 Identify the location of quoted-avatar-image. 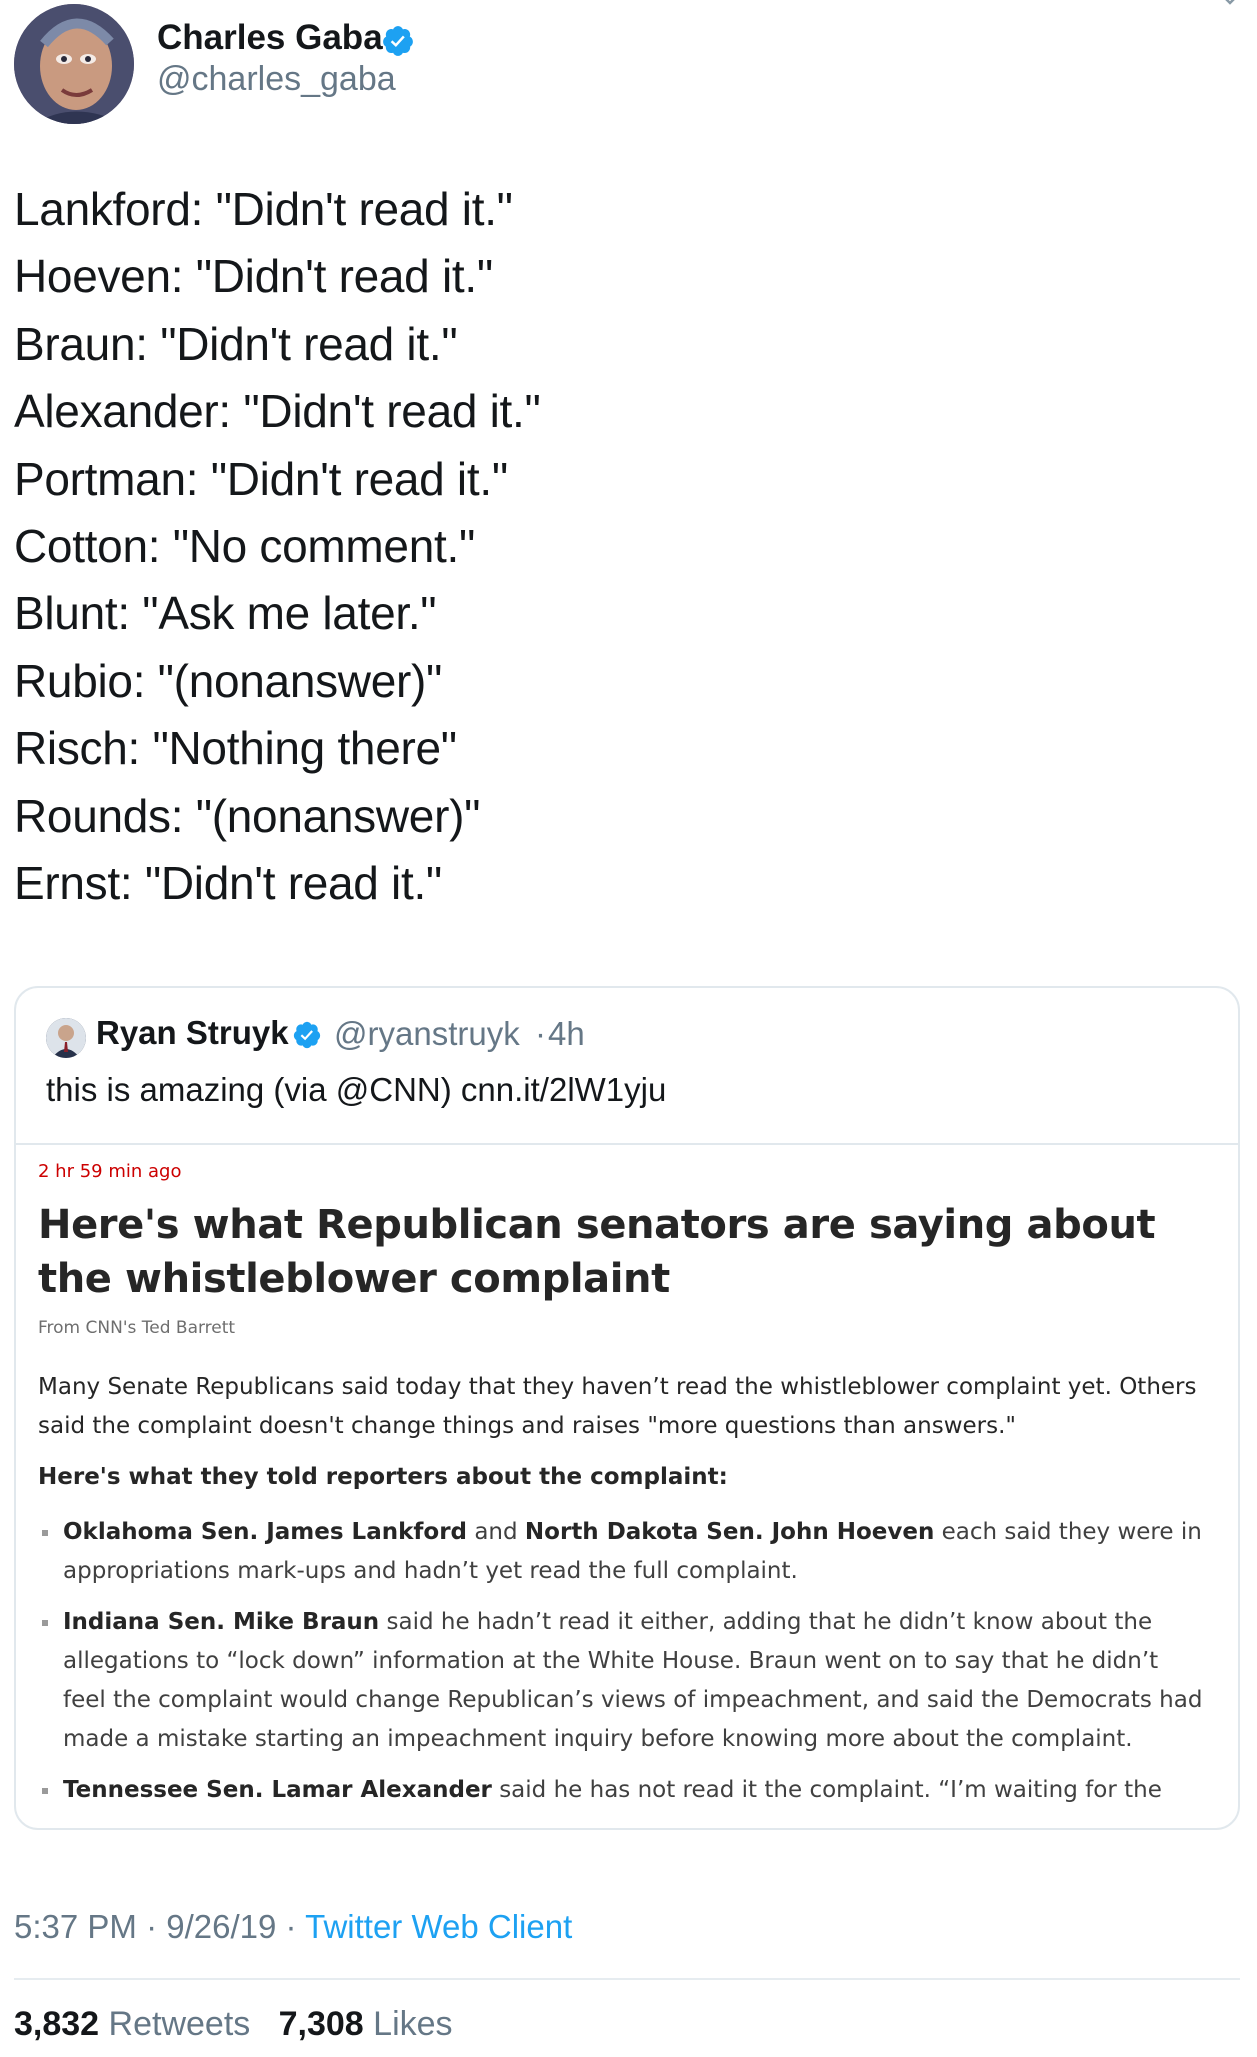
(66, 1038).